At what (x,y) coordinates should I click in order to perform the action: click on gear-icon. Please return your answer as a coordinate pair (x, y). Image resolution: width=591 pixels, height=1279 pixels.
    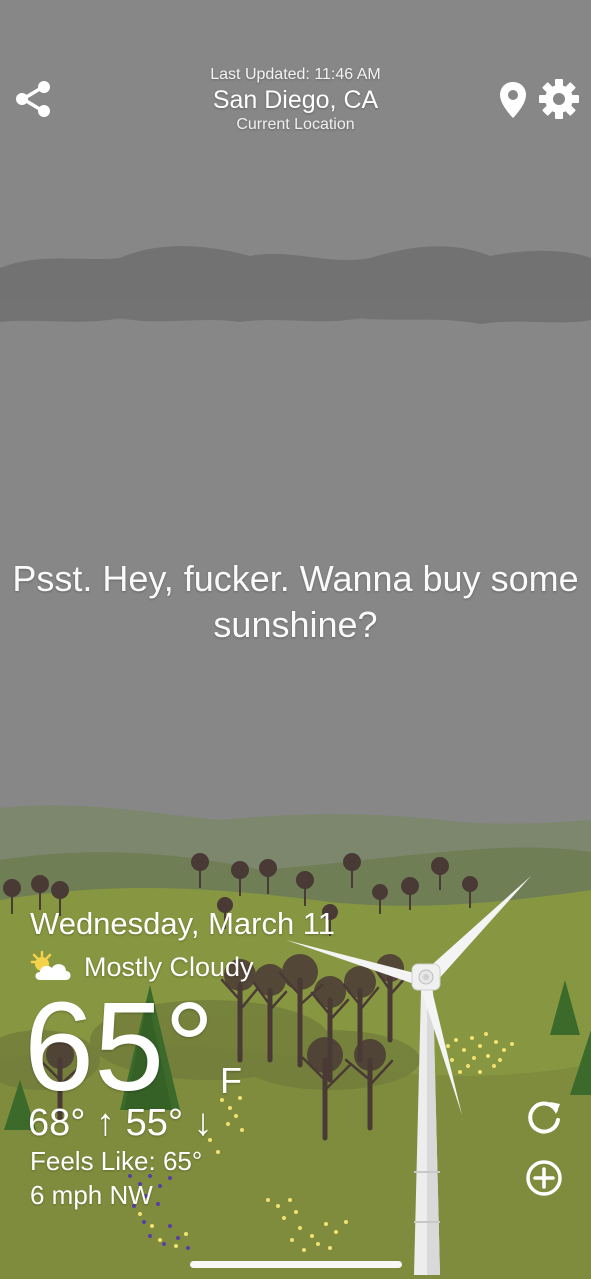
    Looking at the image, I should click on (559, 99).